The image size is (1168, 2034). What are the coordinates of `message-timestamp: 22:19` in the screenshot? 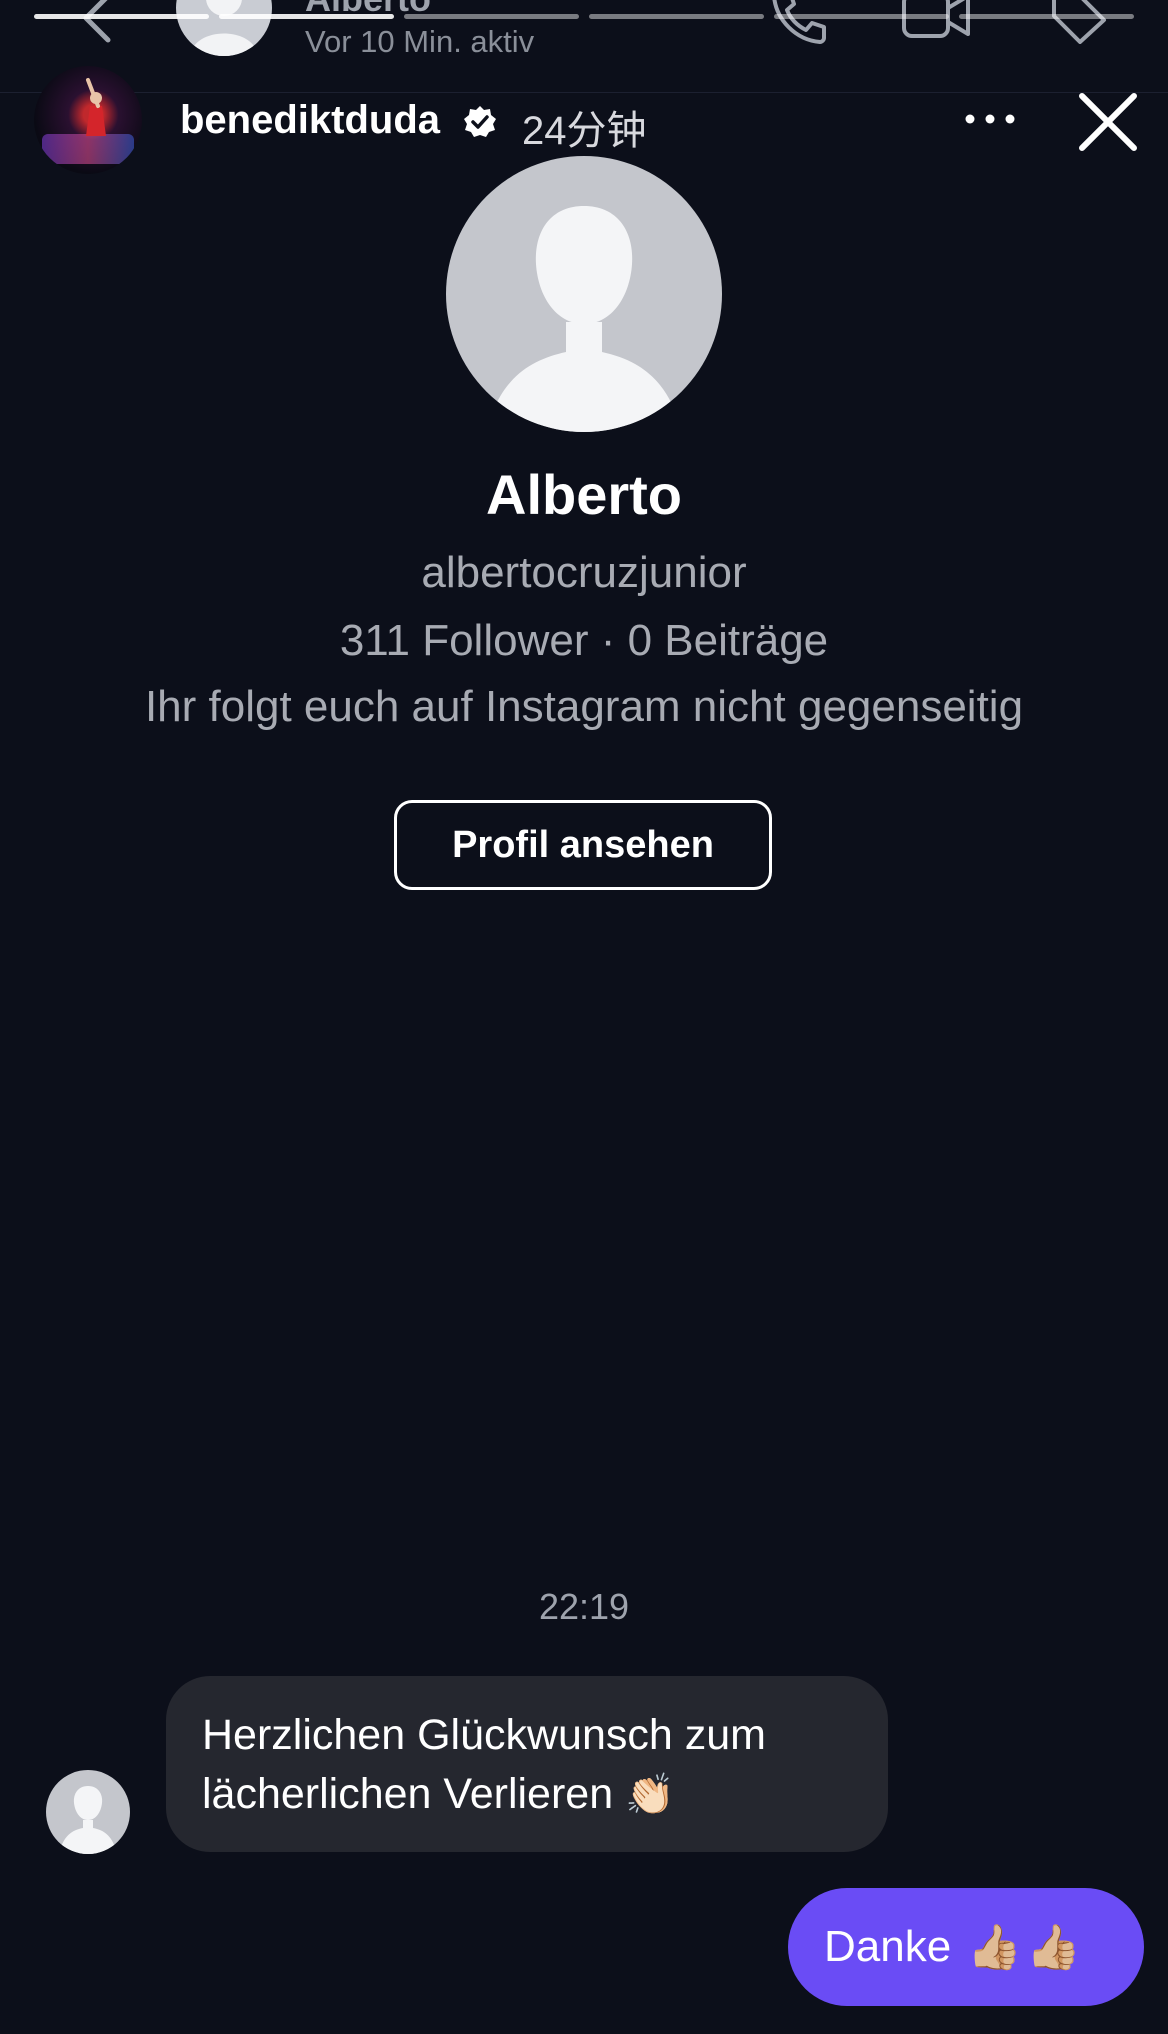 It's located at (584, 1606).